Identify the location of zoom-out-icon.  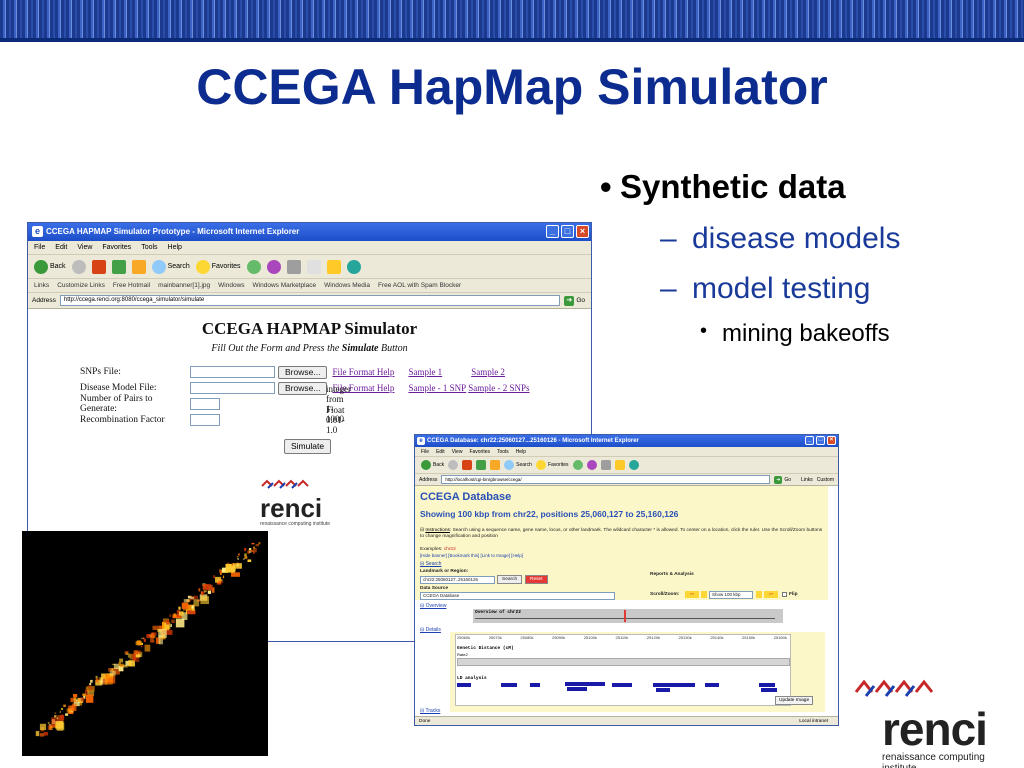
(704, 594).